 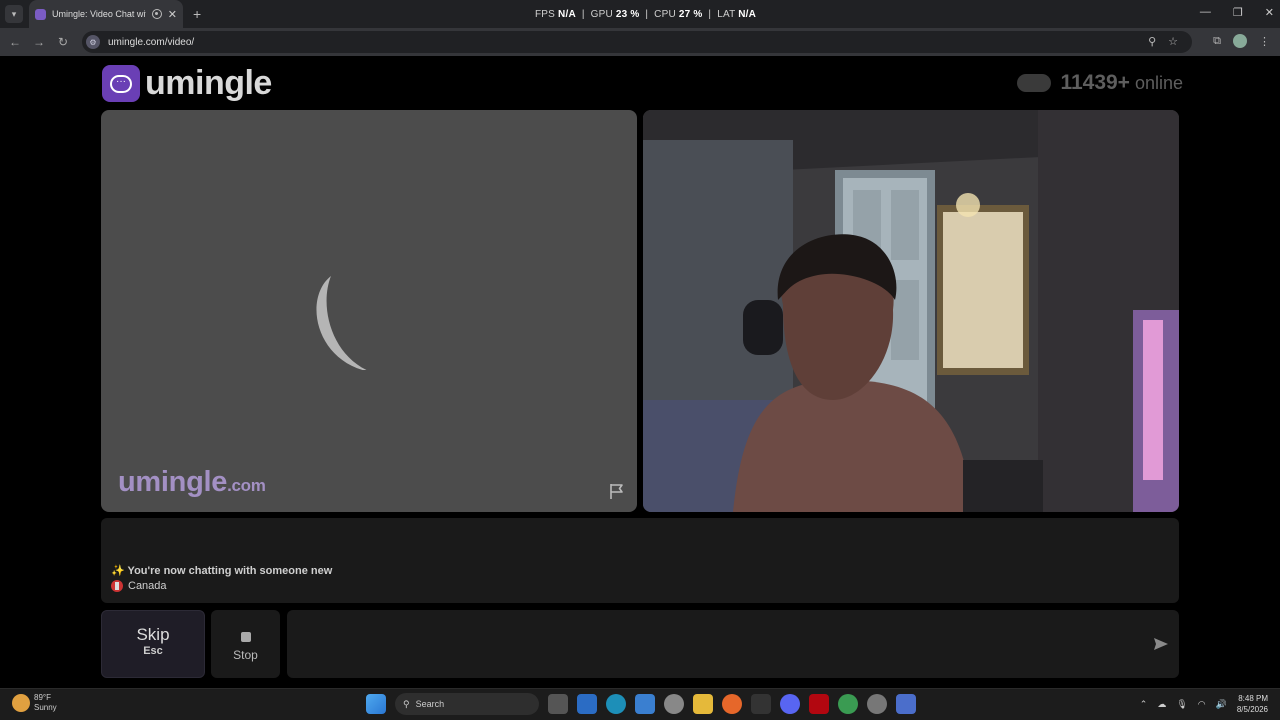 I want to click on recording-icon, so click(x=156, y=14).